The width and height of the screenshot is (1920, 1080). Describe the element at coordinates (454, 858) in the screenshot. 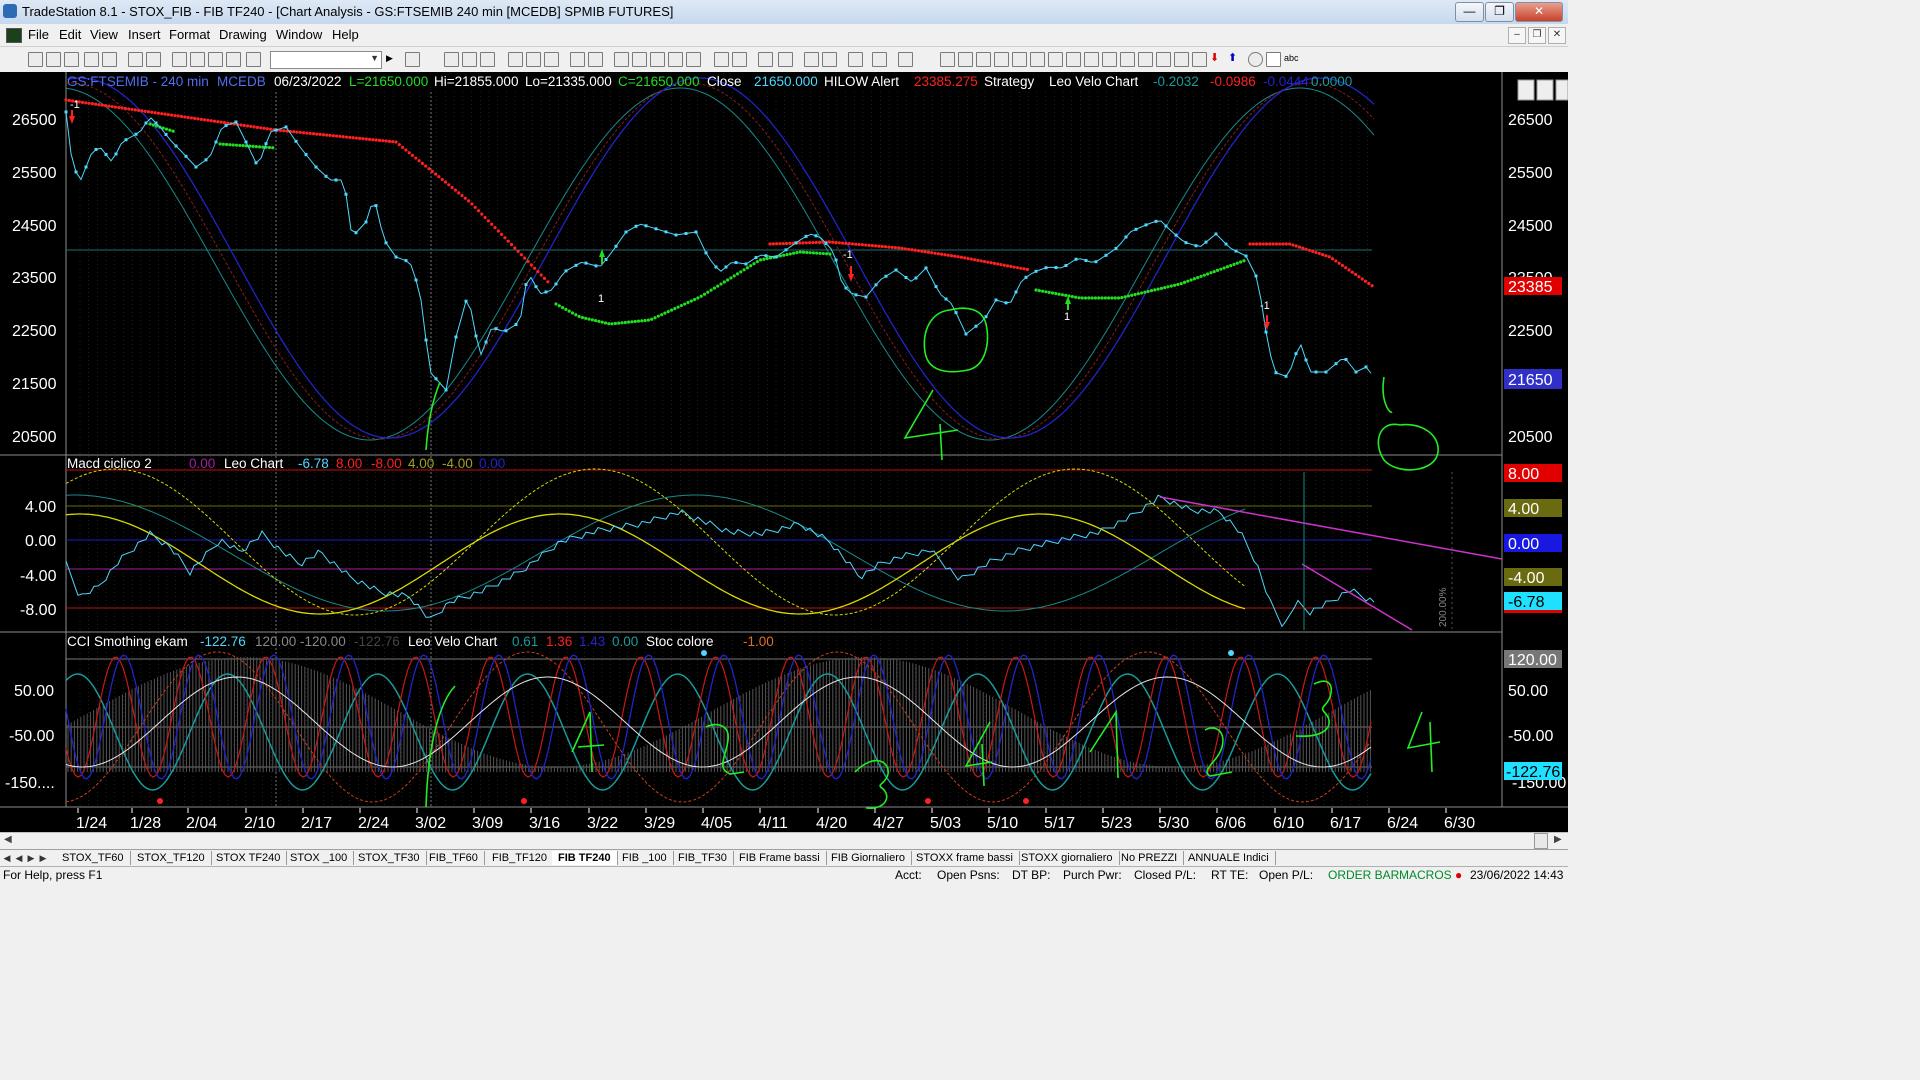

I see `tab-fib-tf60: FIB_TF60` at that location.